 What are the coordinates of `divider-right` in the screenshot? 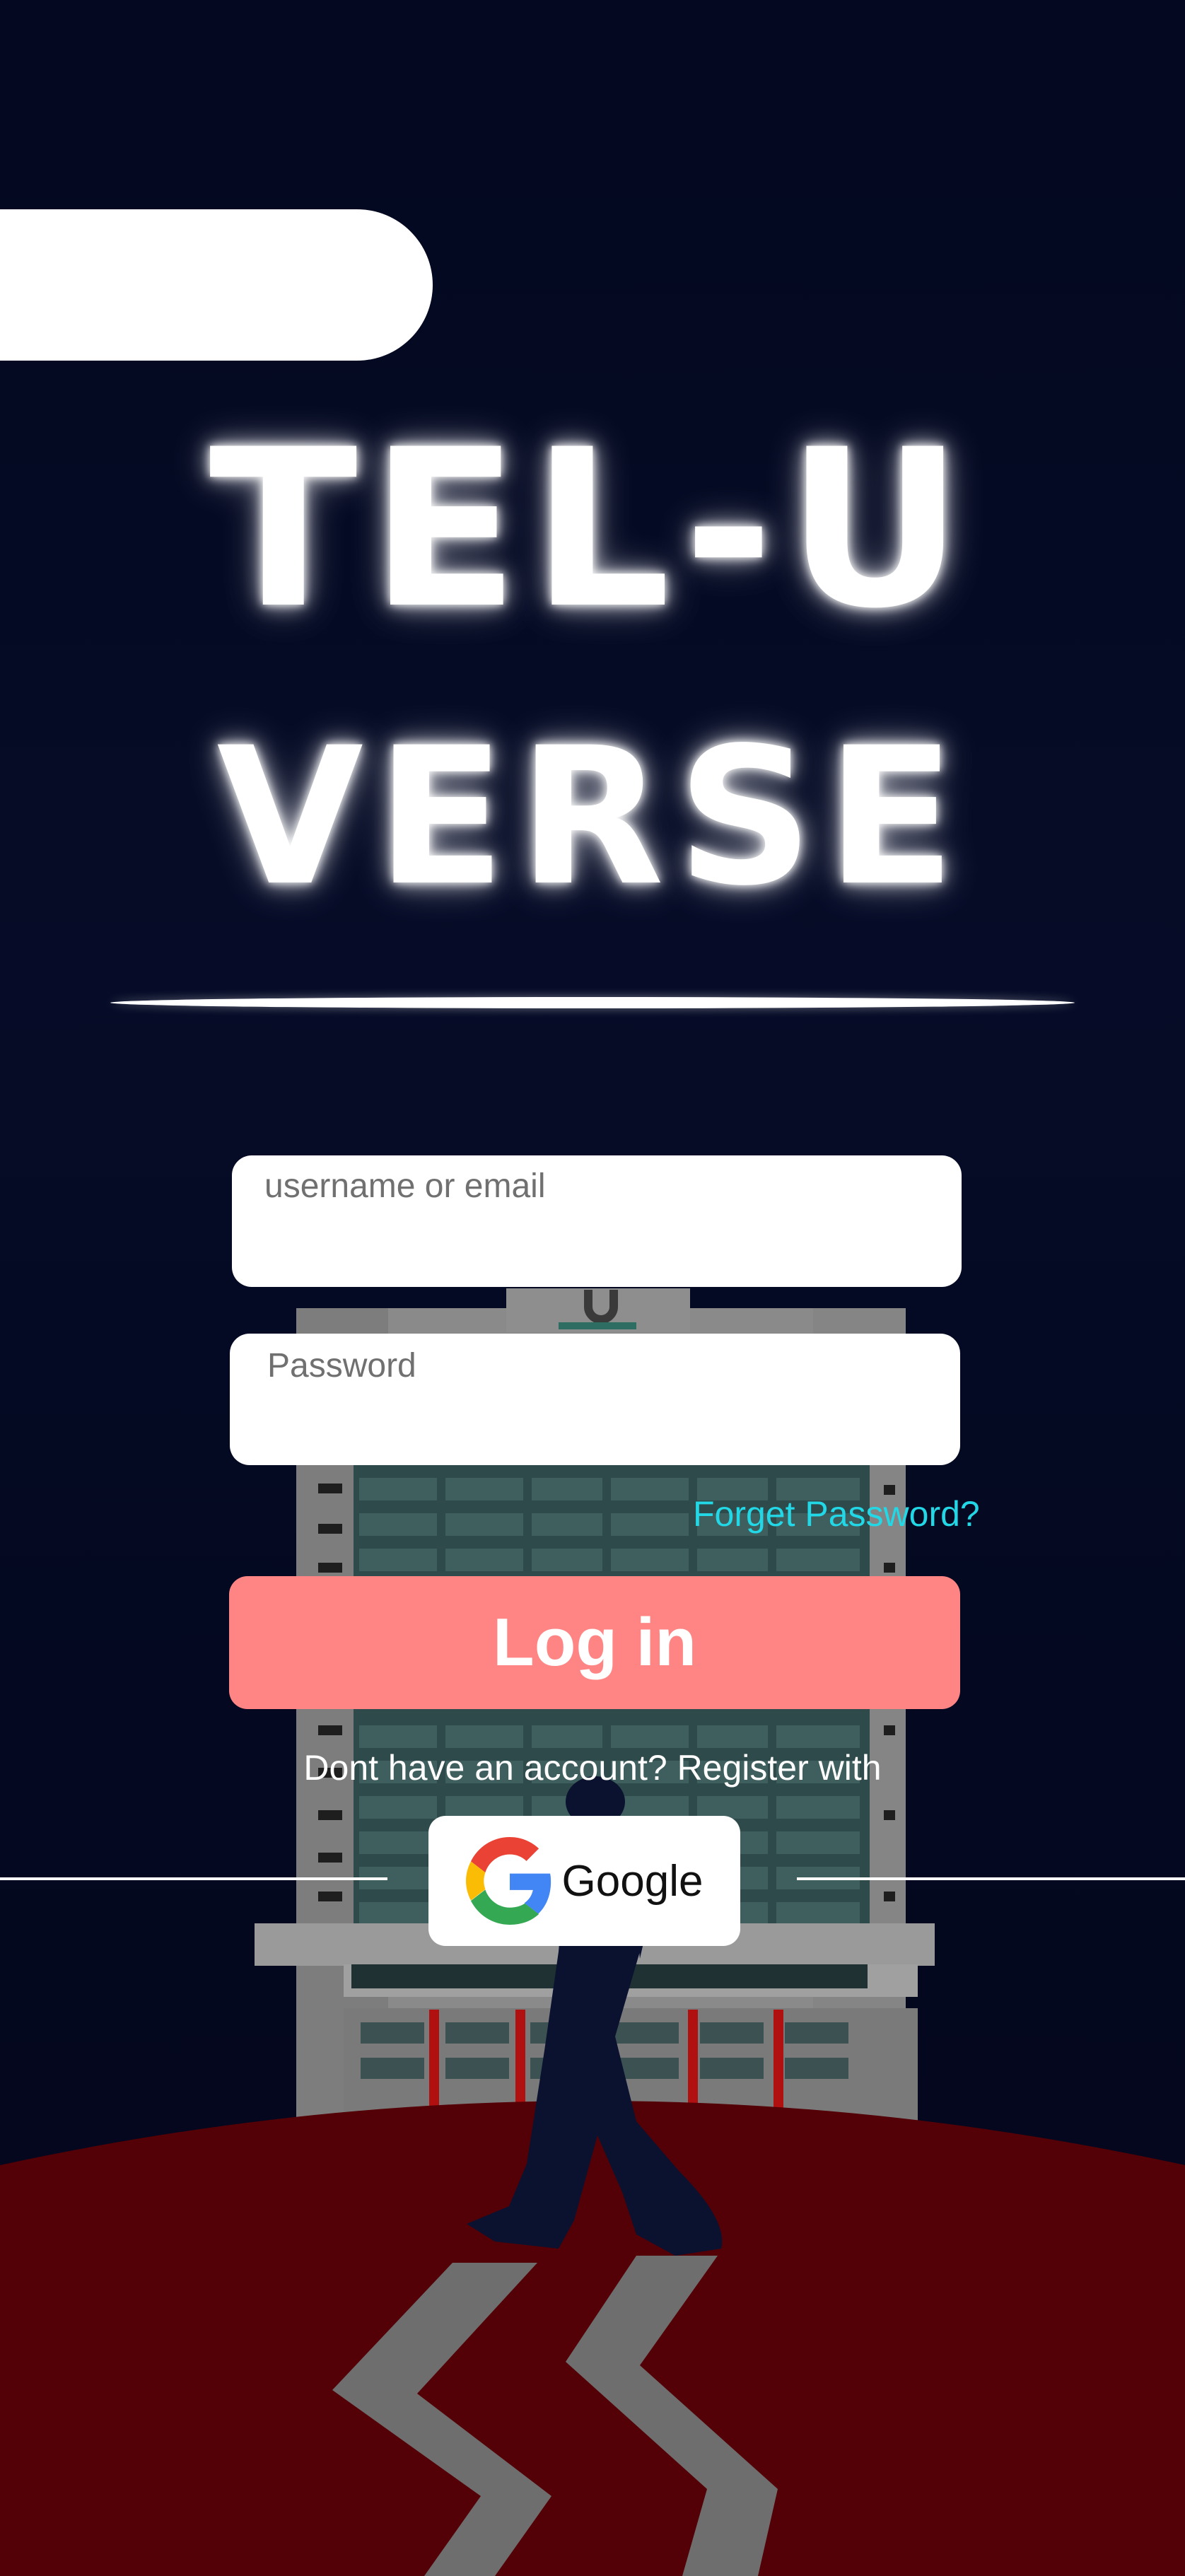 It's located at (991, 1879).